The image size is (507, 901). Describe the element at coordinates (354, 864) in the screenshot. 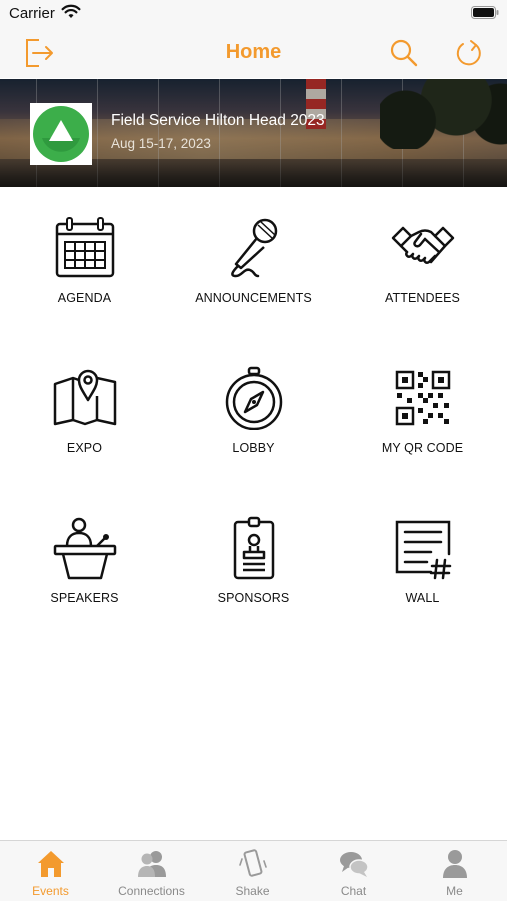

I see `chat-bubbles-icon` at that location.